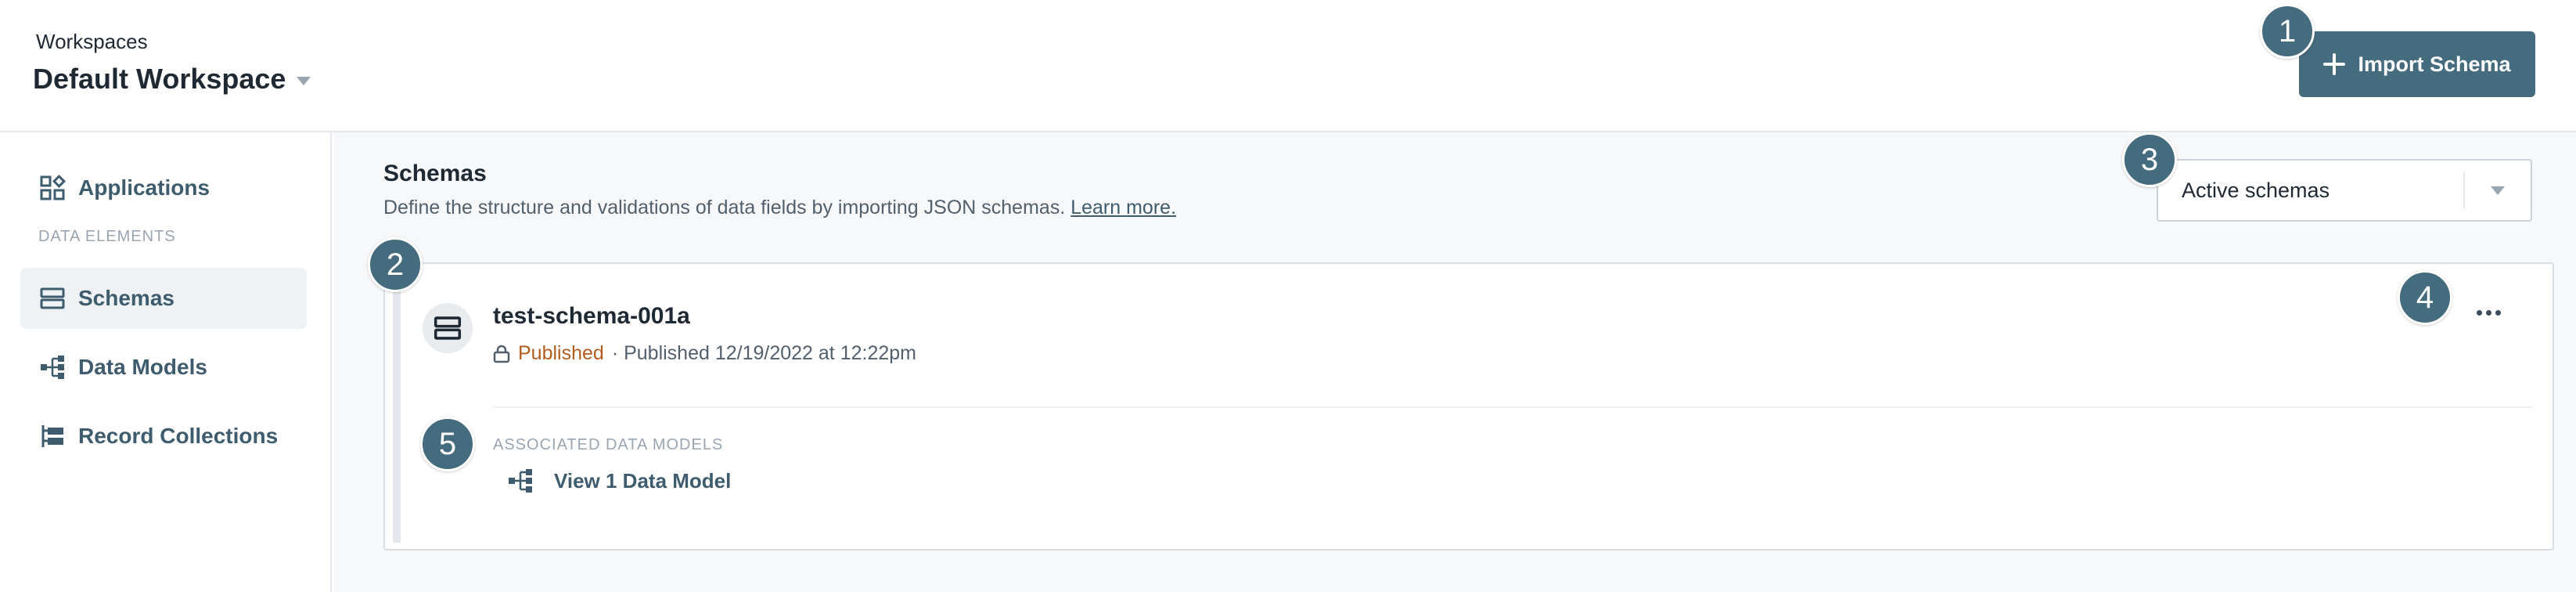 This screenshot has width=2576, height=592. I want to click on schema-type-icon, so click(448, 328).